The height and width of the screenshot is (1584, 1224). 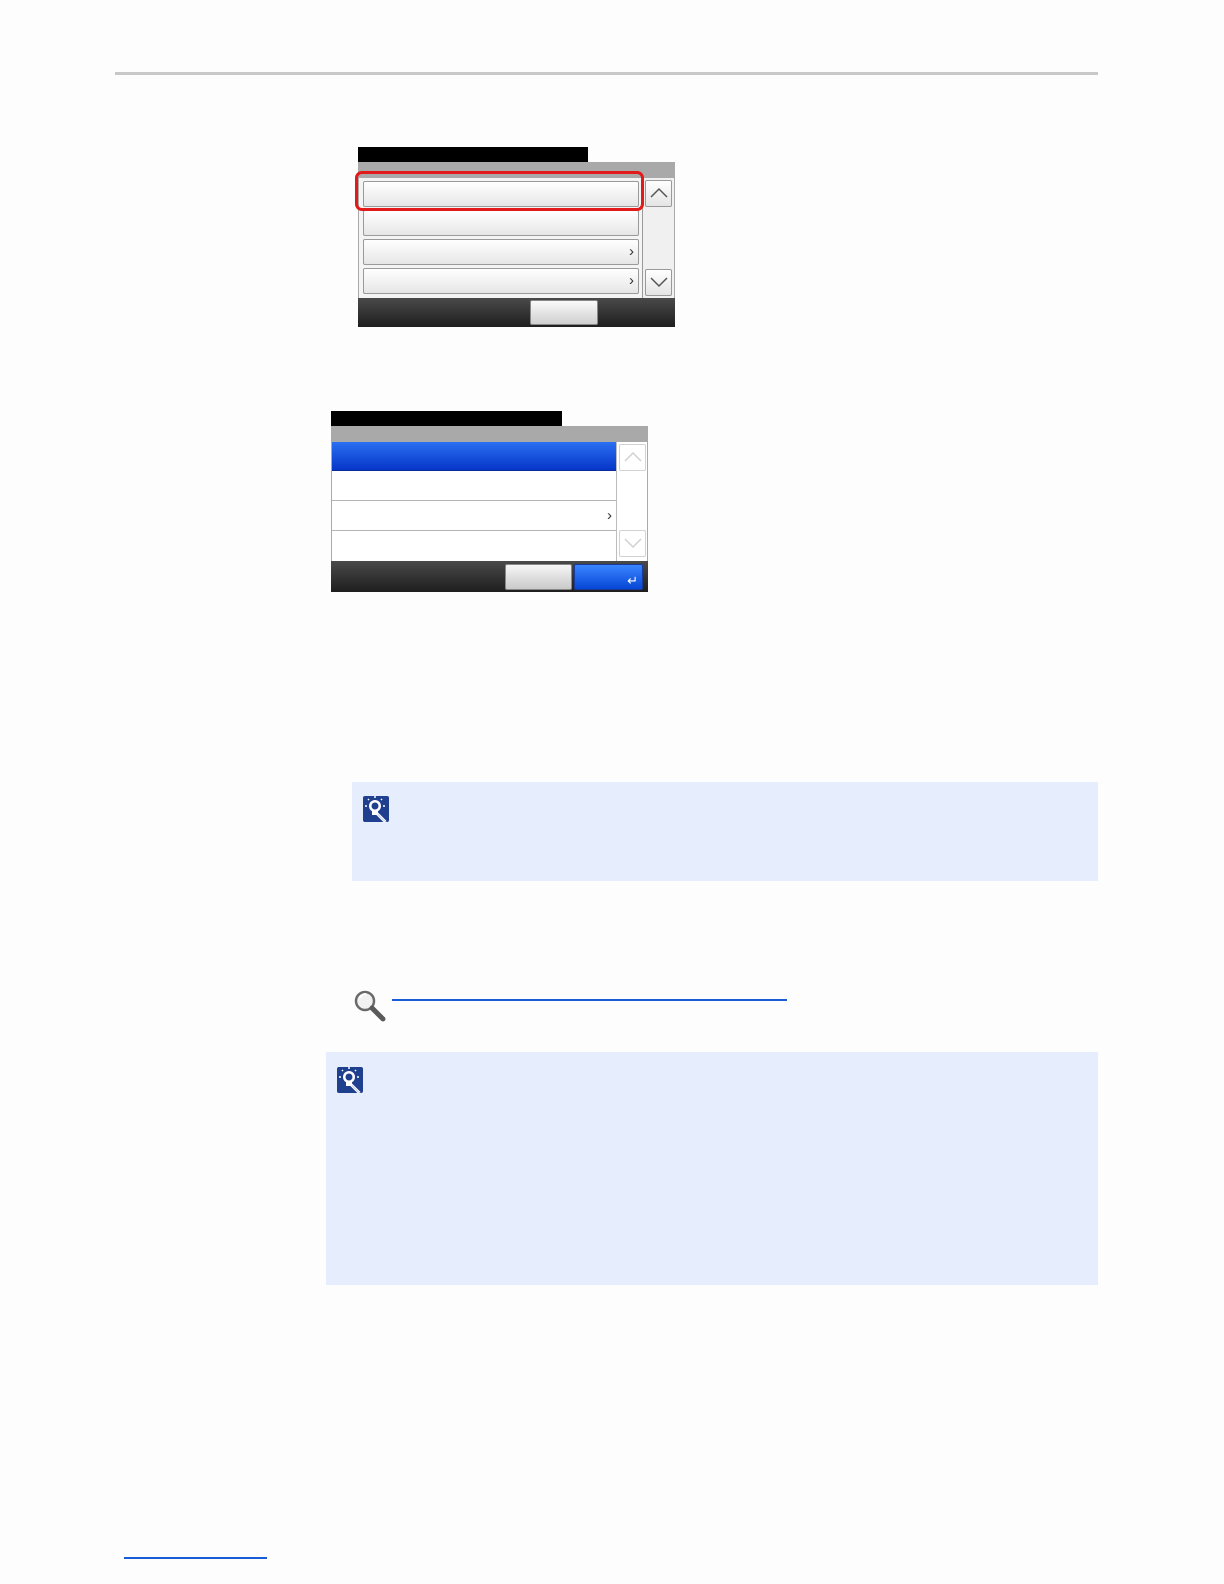 I want to click on magnifier-icon, so click(x=370, y=1006).